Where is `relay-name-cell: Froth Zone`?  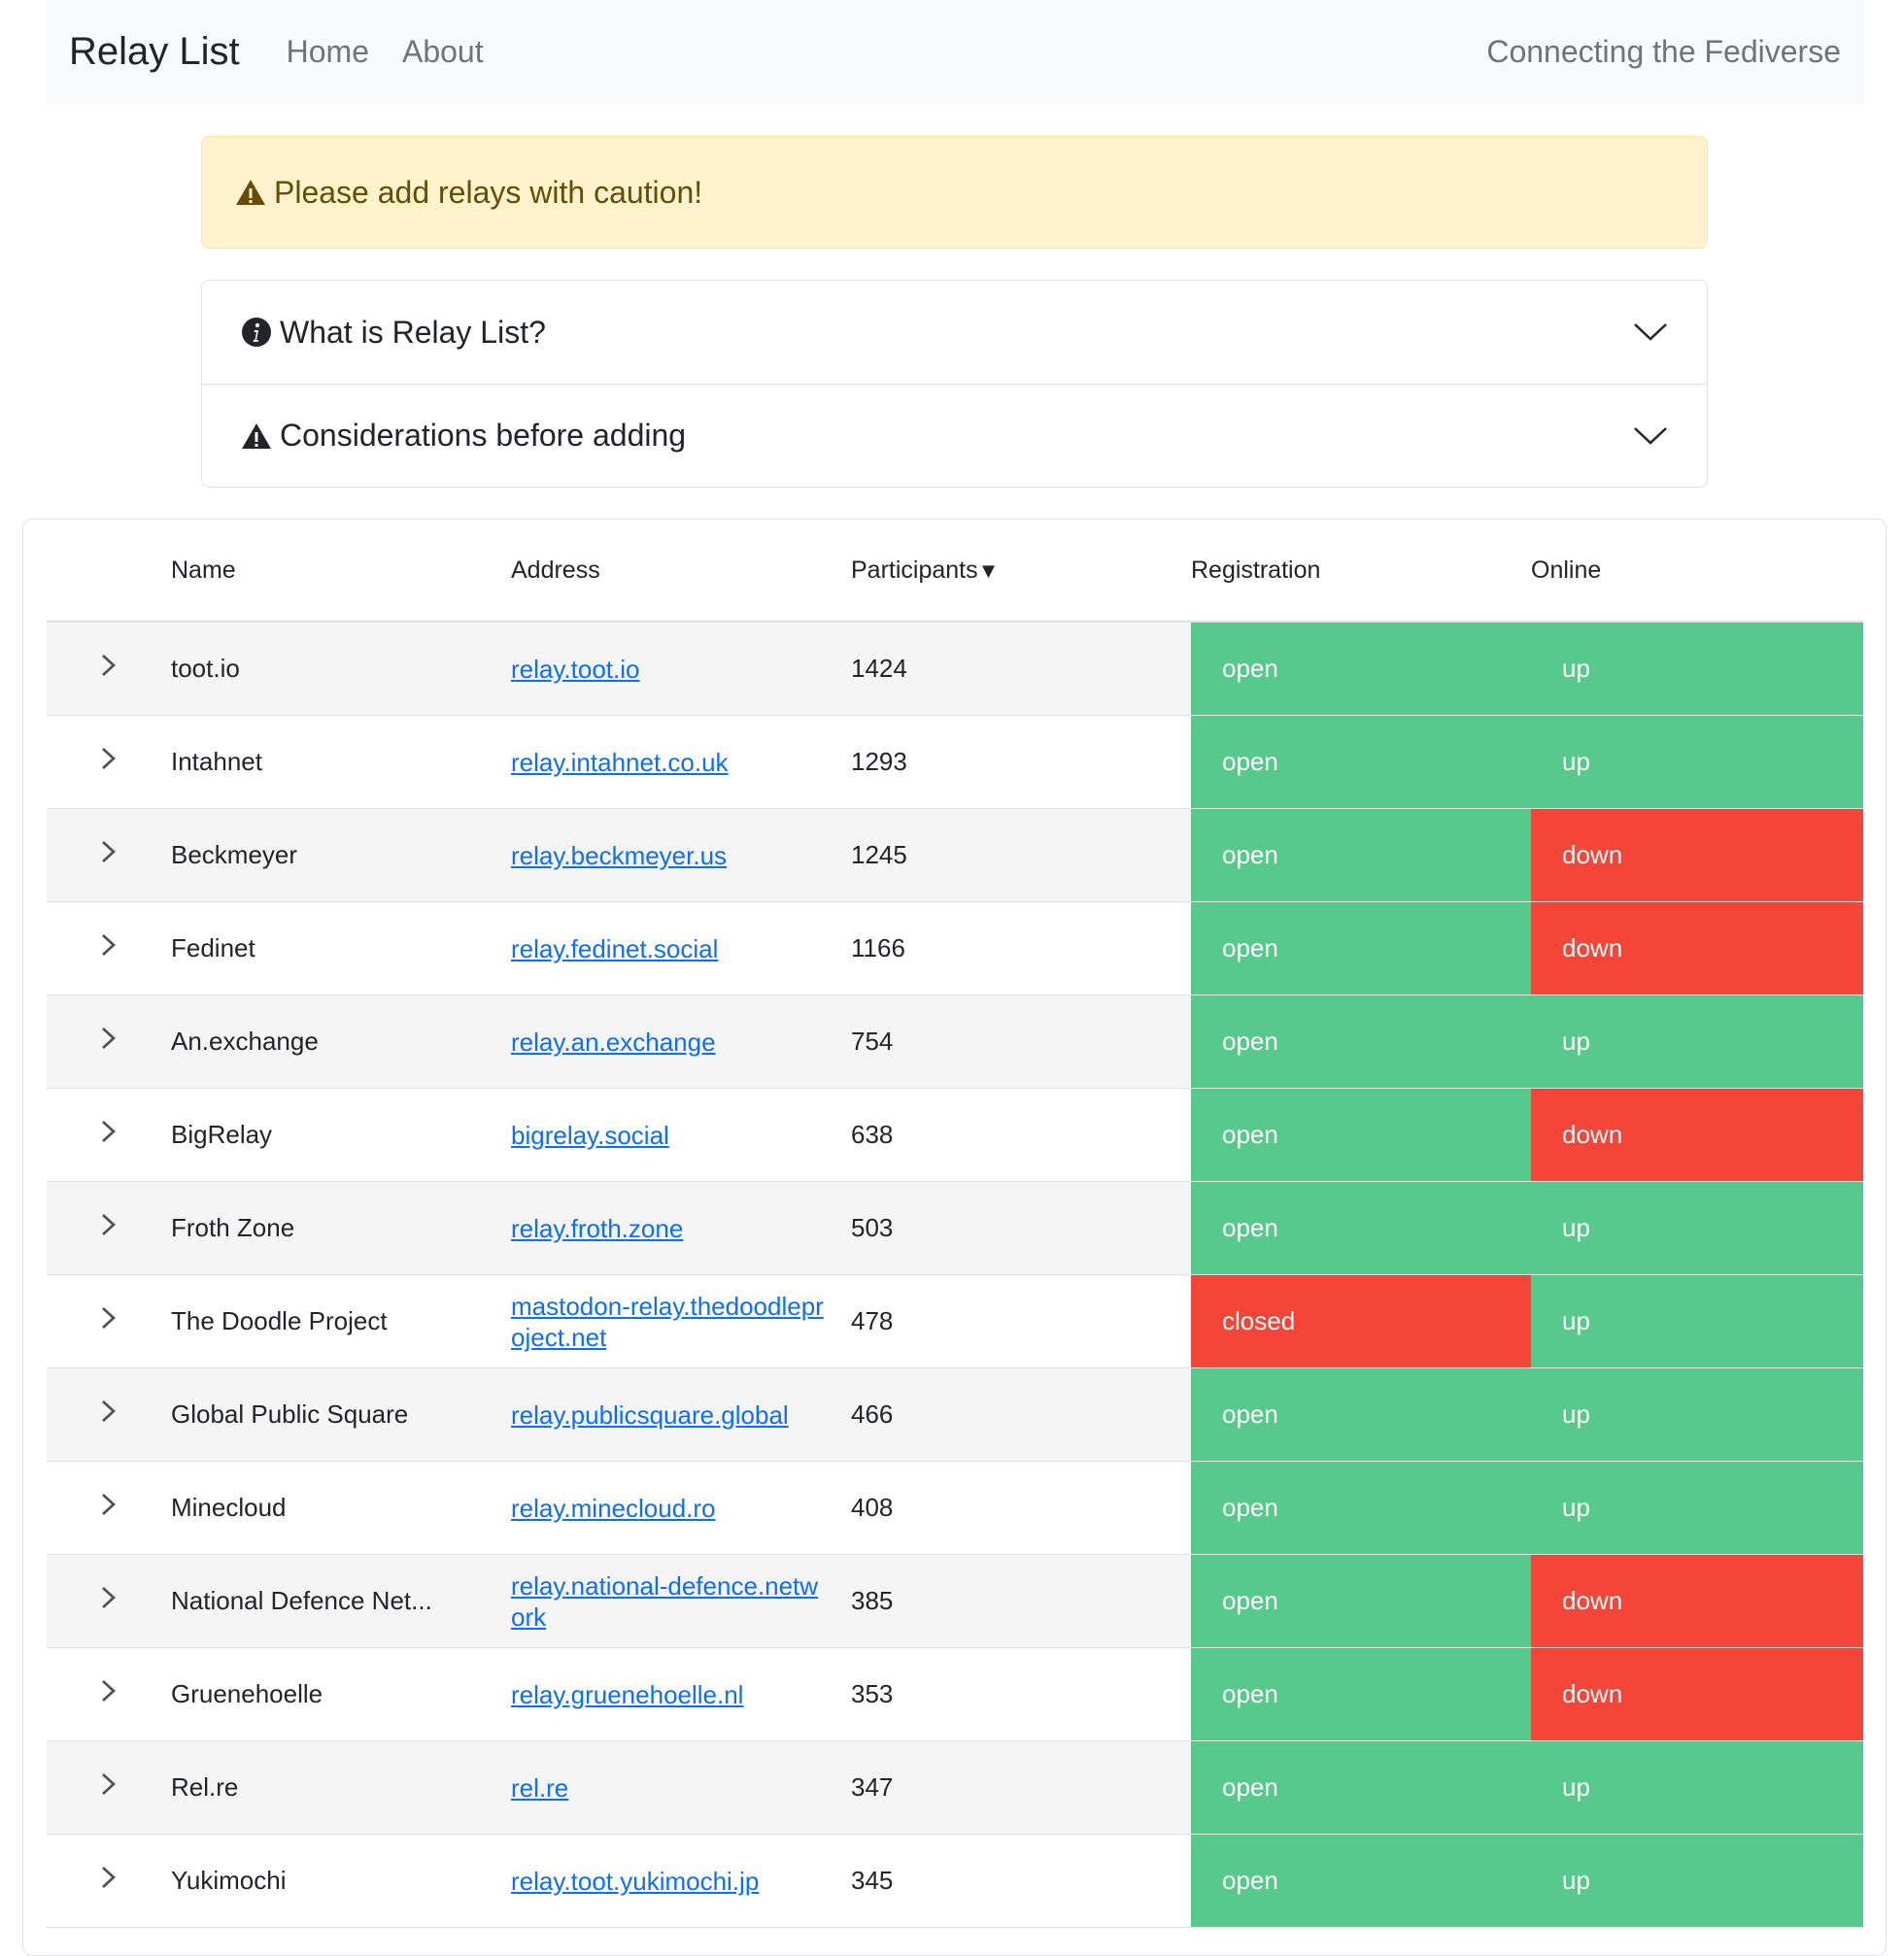
relay-name-cell: Froth Zone is located at coordinates (341, 1228).